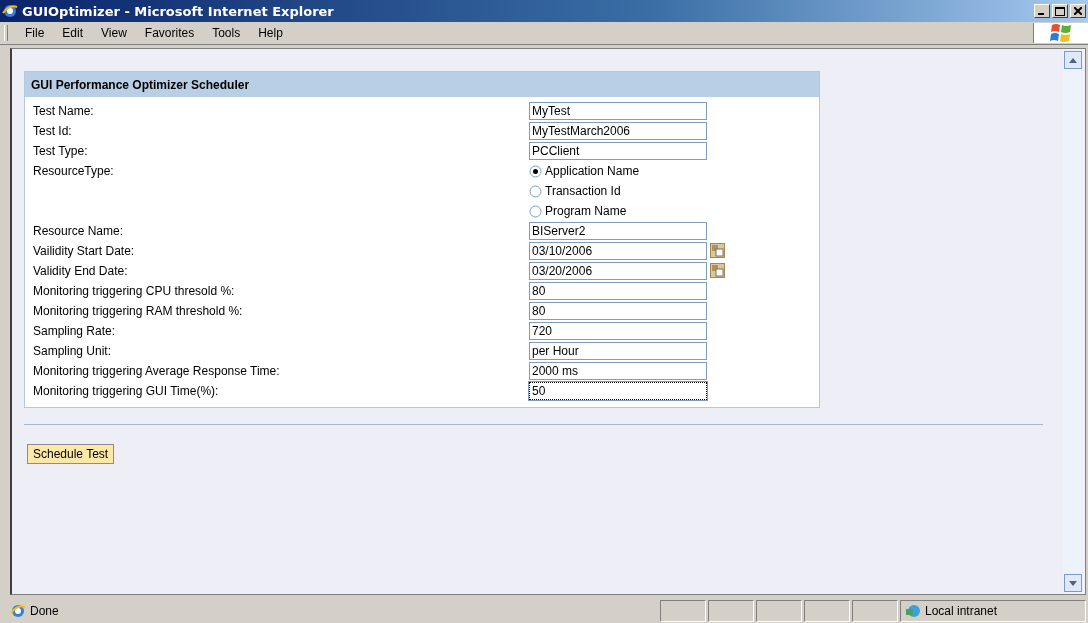 The width and height of the screenshot is (1088, 623). I want to click on menu-item: File, so click(35, 33).